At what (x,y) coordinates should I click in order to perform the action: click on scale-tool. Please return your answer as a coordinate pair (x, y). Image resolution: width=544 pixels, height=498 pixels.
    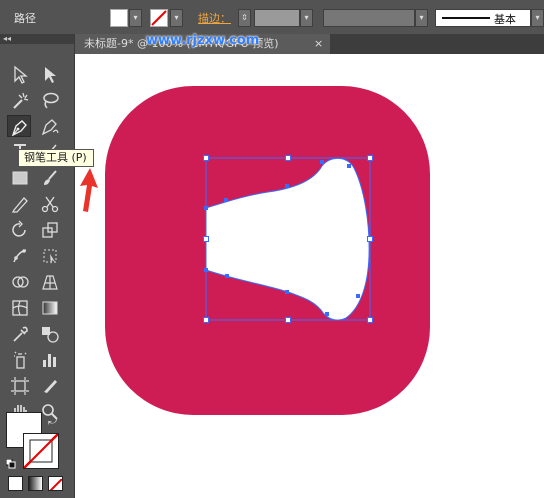
    Looking at the image, I should click on (50, 230).